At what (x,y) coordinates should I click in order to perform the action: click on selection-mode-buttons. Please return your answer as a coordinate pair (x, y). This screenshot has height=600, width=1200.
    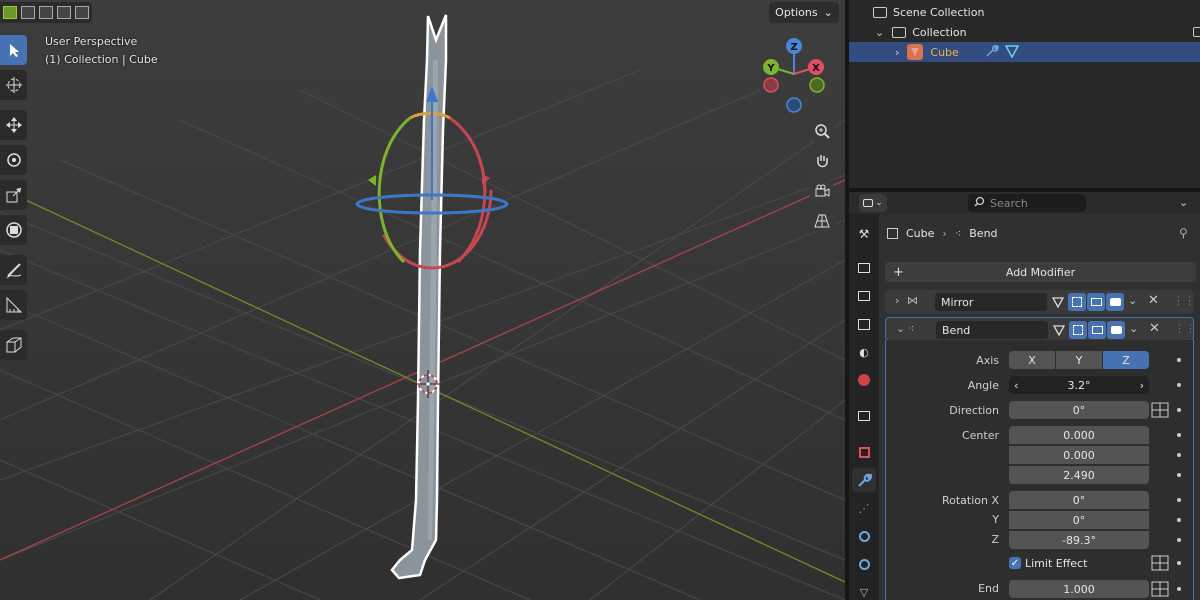
    Looking at the image, I should click on (46, 12).